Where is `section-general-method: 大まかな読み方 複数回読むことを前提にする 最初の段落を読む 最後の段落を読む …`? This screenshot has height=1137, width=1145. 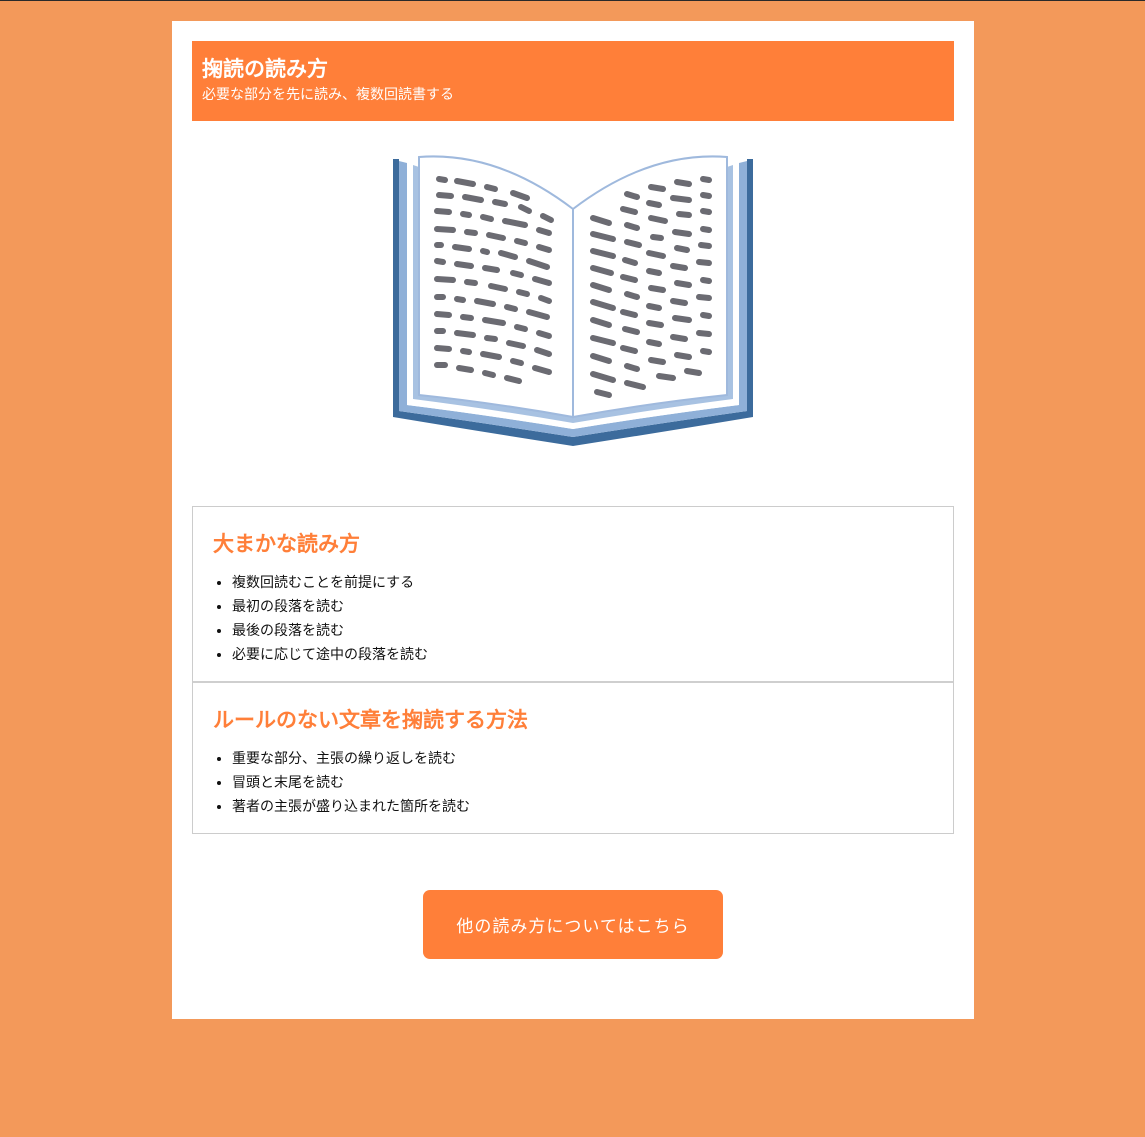 section-general-method: 大まかな読み方 複数回読むことを前提にする 最初の段落を読む 最後の段落を読む … is located at coordinates (573, 594).